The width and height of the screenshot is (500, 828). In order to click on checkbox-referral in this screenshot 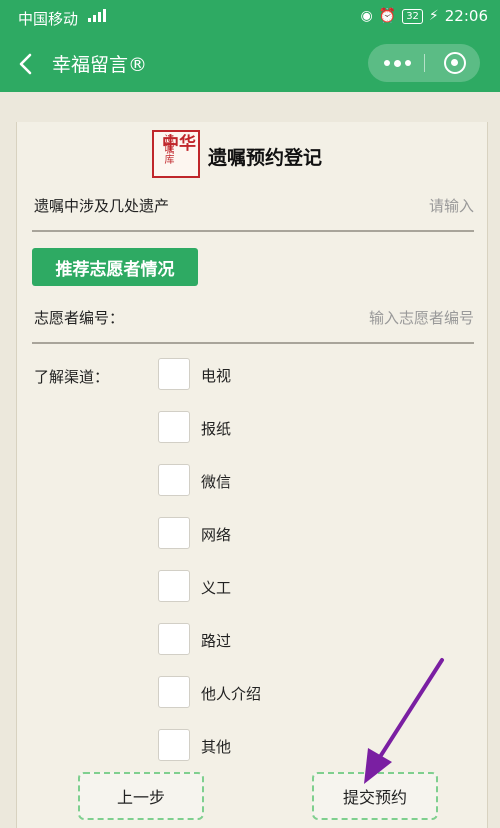, I will do `click(174, 692)`.